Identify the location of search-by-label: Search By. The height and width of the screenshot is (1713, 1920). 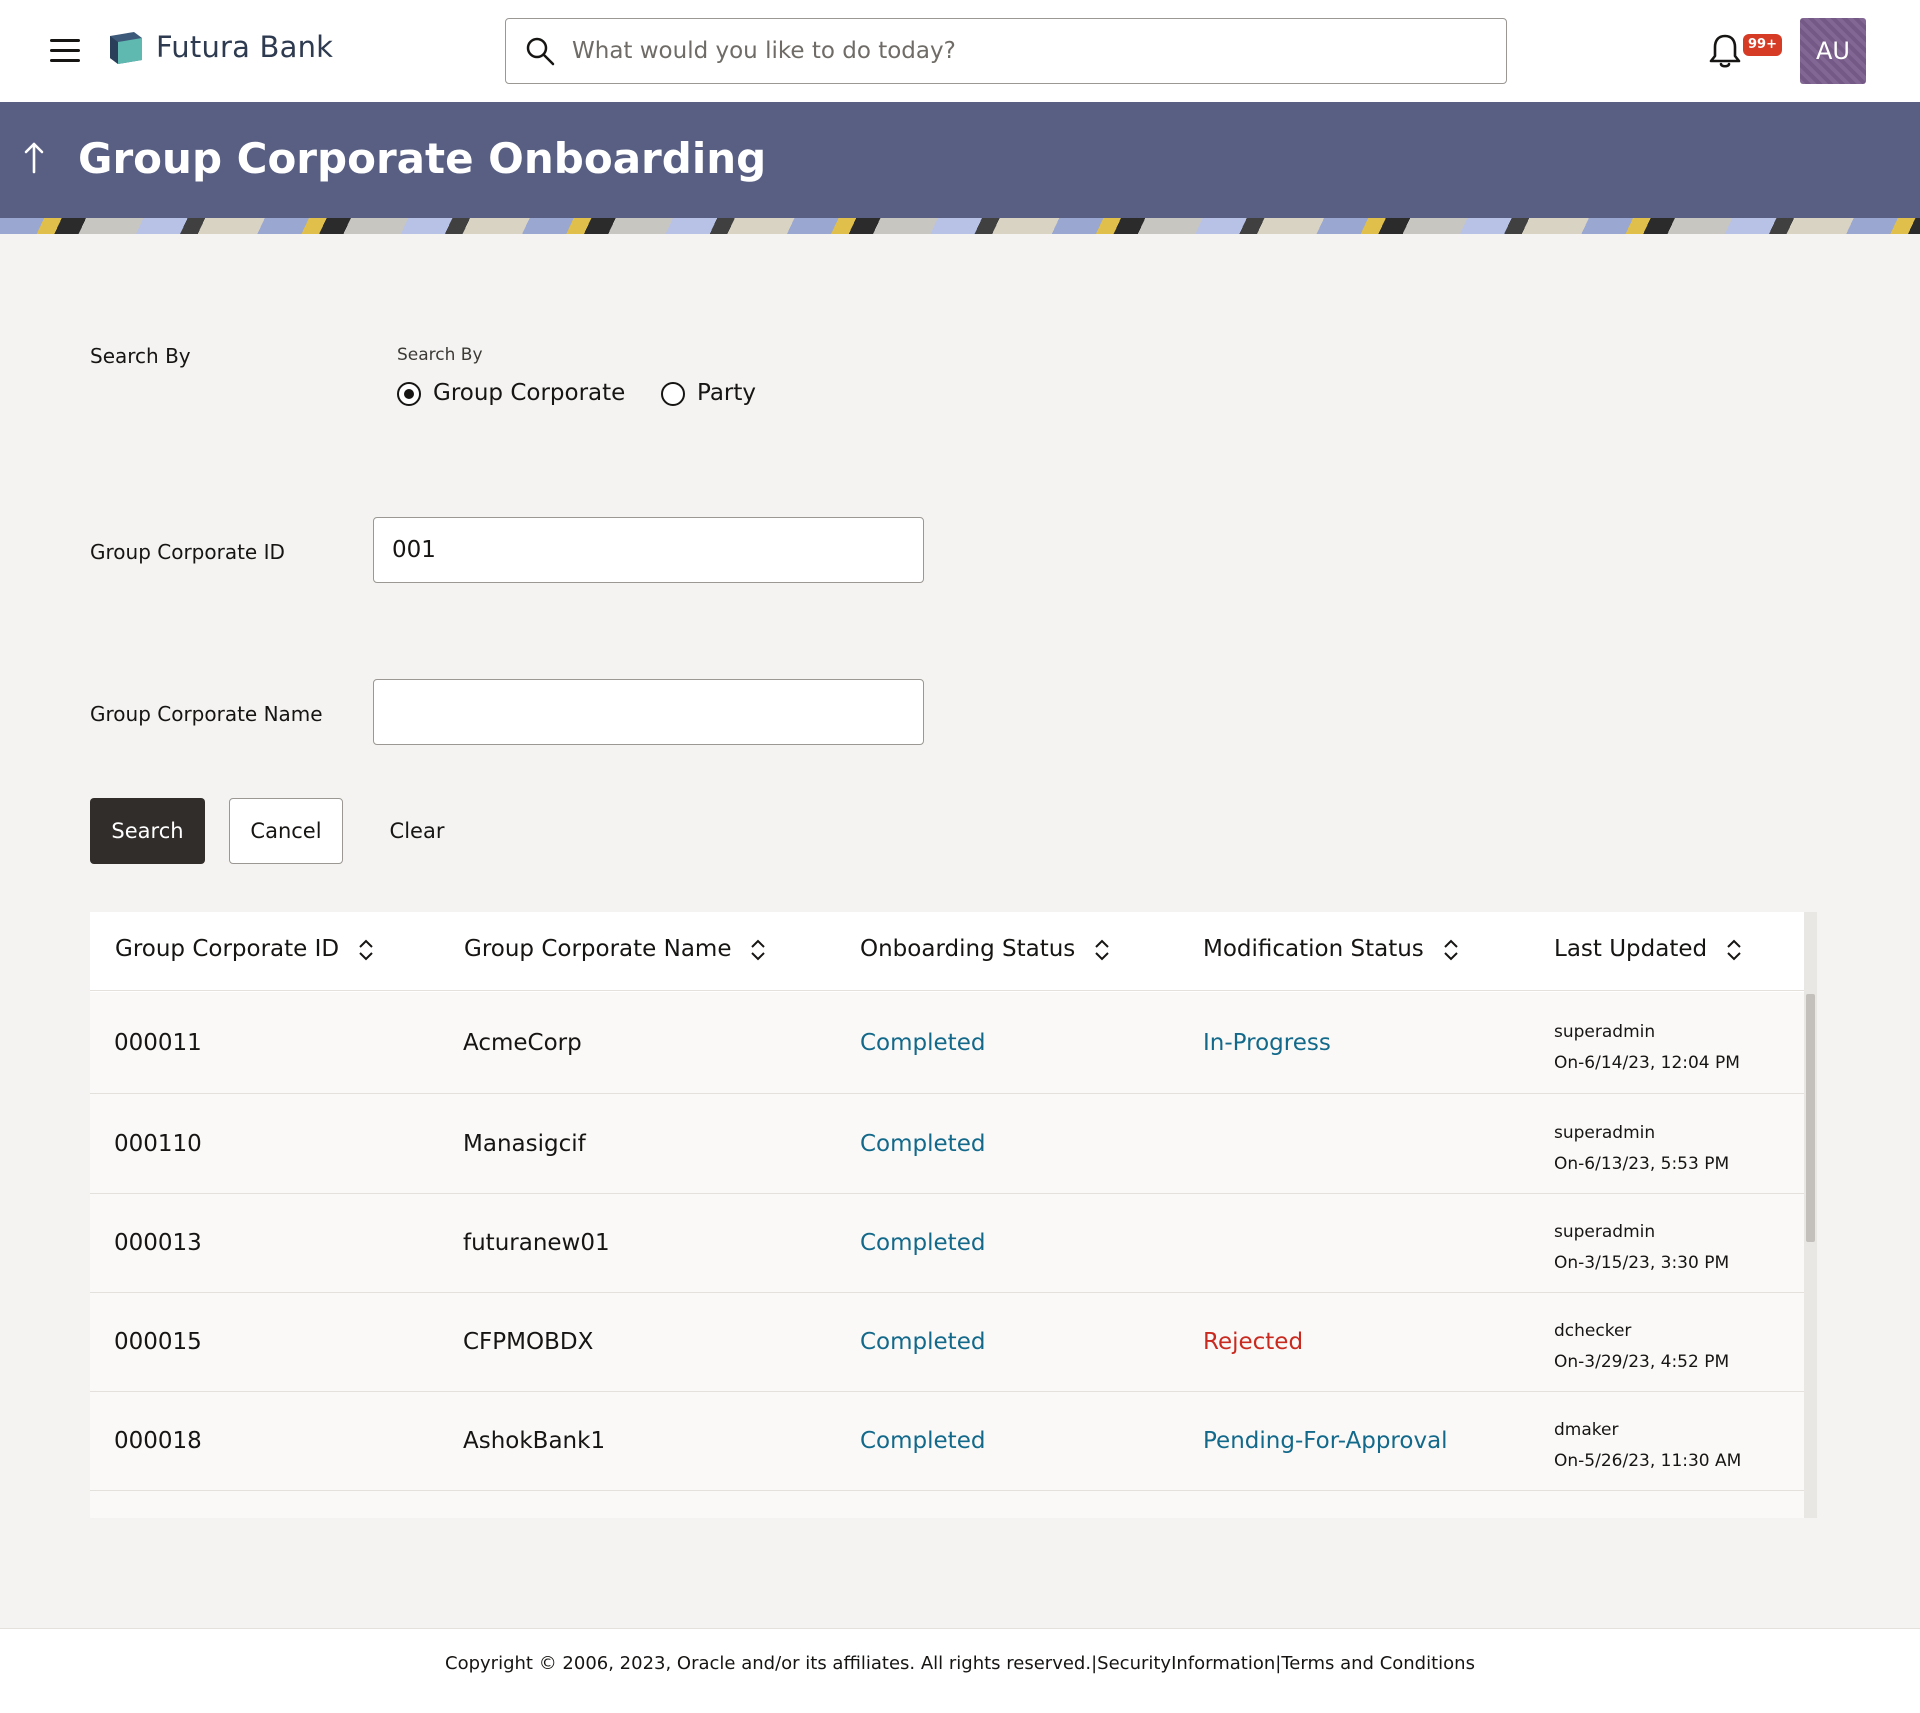
(140, 356).